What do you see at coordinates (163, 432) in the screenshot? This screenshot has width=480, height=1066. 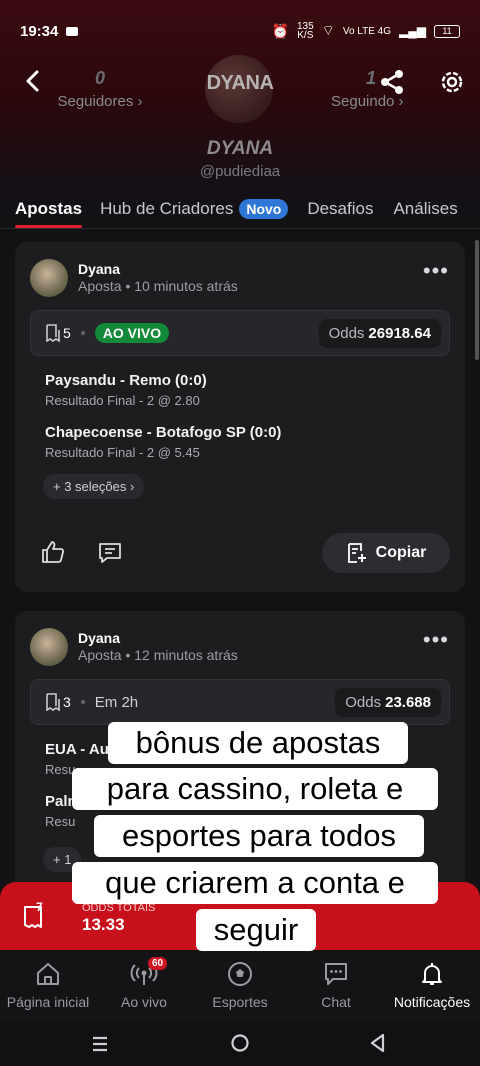 I see `selection-match: Chapecoense - Botafogo SP (0:0)` at bounding box center [163, 432].